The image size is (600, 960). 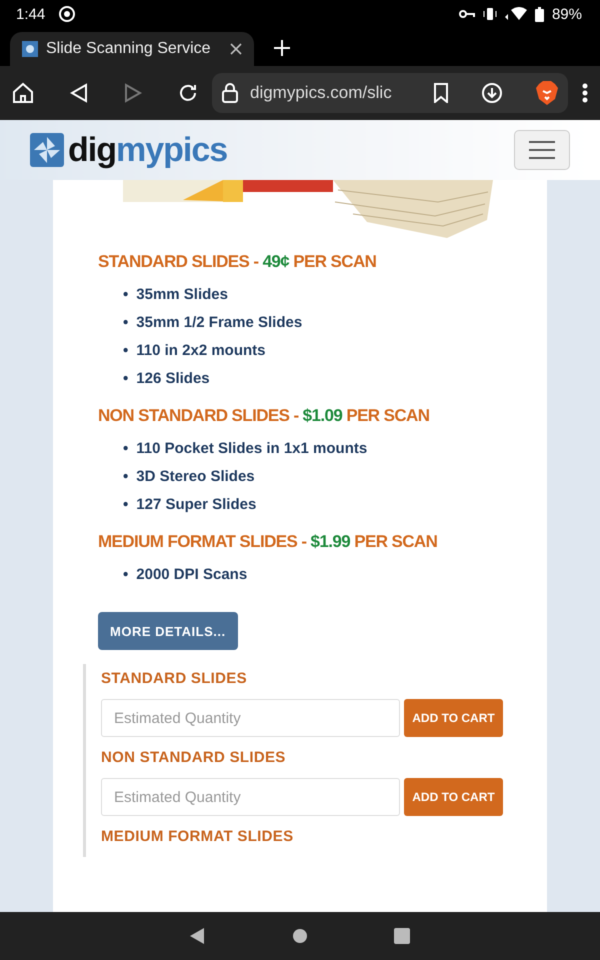 I want to click on price-heading: NON STANDARD SLIDES - $1.09 PER SCAN, so click(x=264, y=416).